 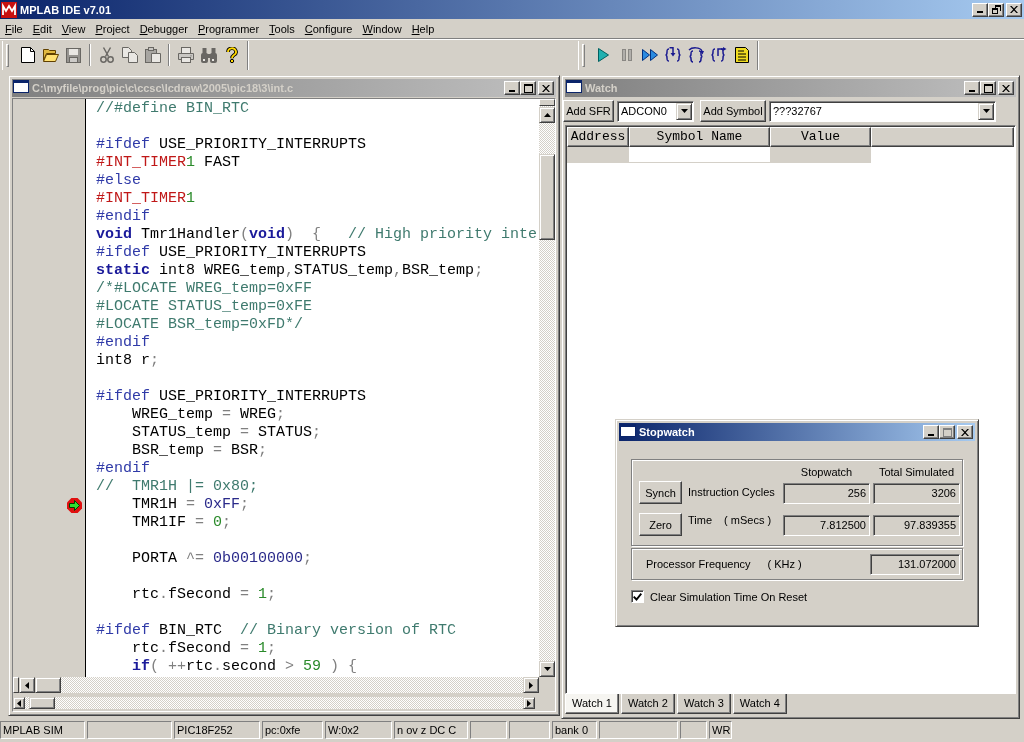 I want to click on scroll-down-button, so click(x=547, y=669).